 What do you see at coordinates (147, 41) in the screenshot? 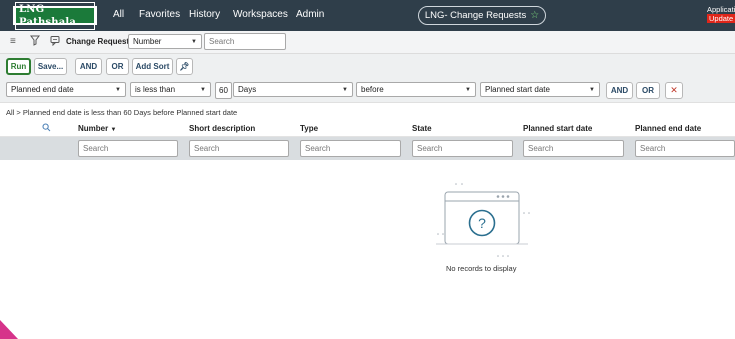
I see `search-field-value: Number` at bounding box center [147, 41].